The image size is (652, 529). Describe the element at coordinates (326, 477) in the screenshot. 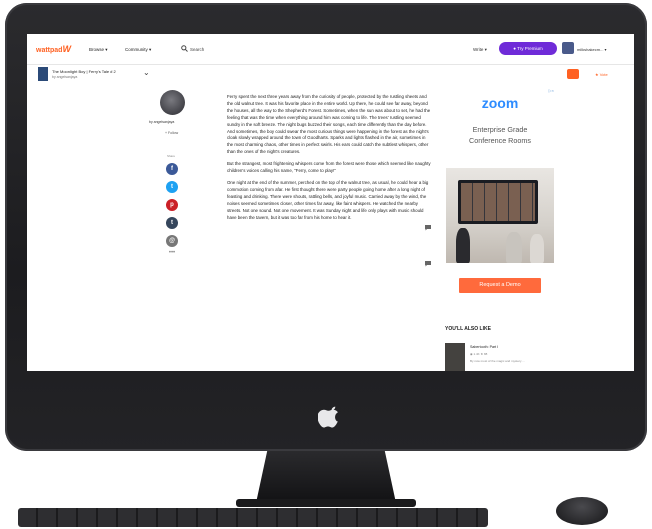

I see `imac-stand` at that location.